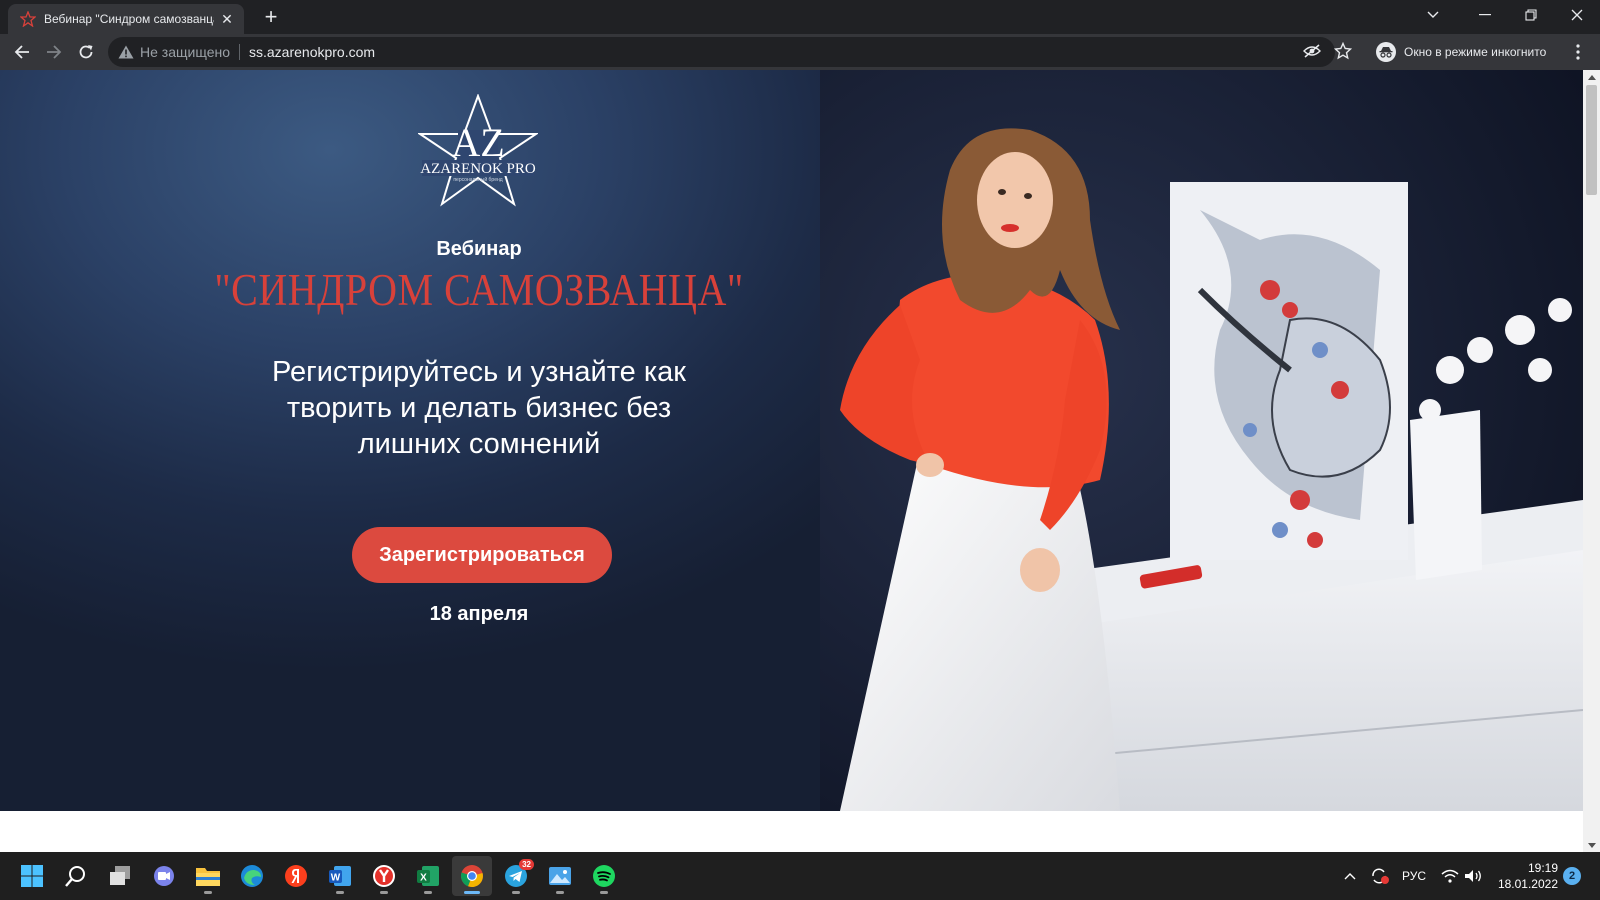 Image resolution: width=1600 pixels, height=900 pixels. Describe the element at coordinates (126, 52) in the screenshot. I see `warning-icon` at that location.